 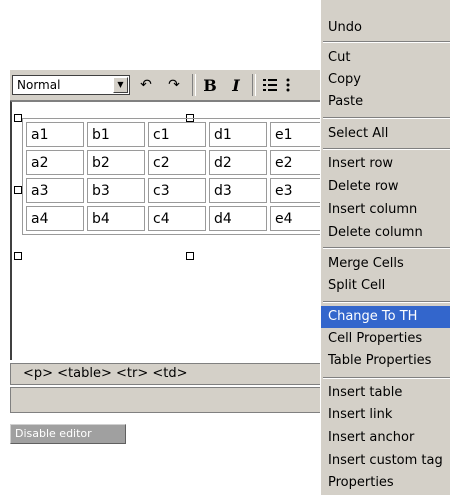 I want to click on table-cell: b4, so click(x=116, y=218).